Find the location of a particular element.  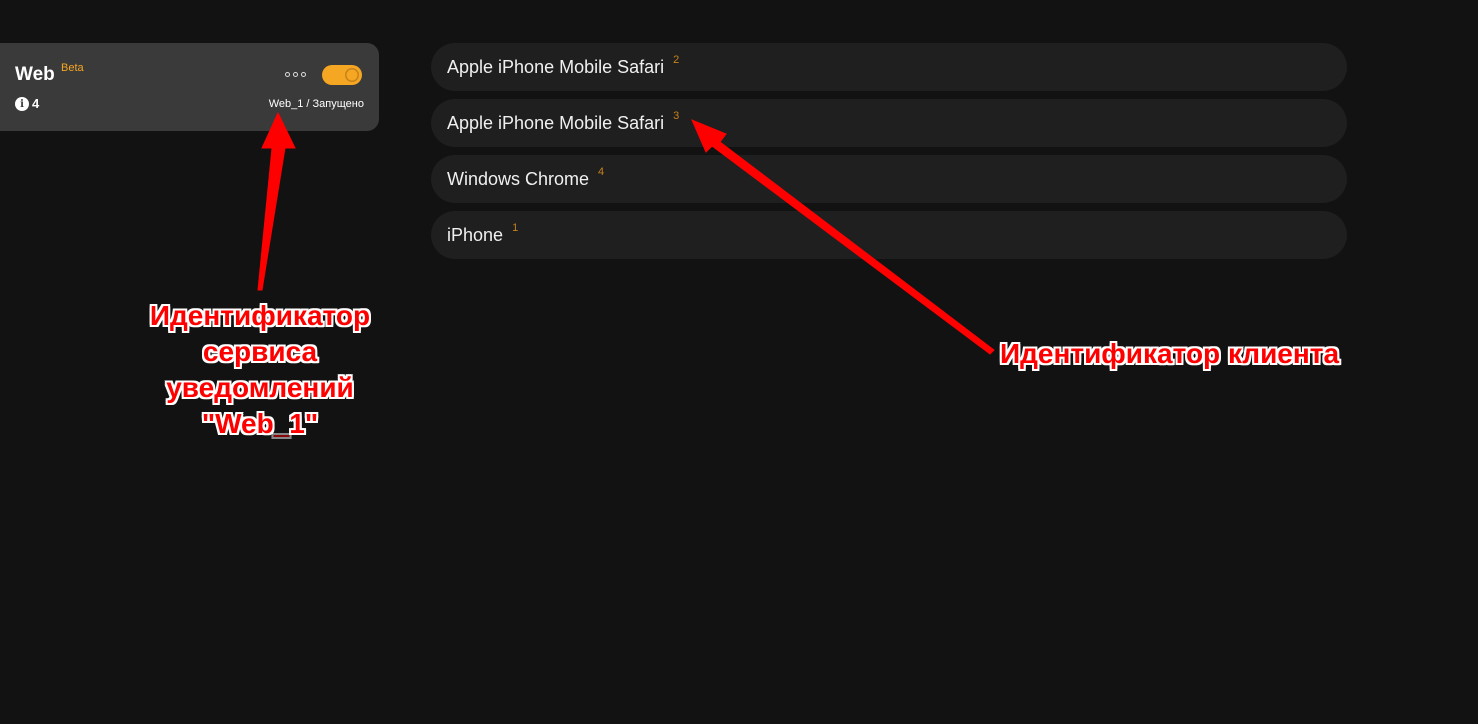

annotation-client-id: Идентификатор клиента is located at coordinates (1170, 353).